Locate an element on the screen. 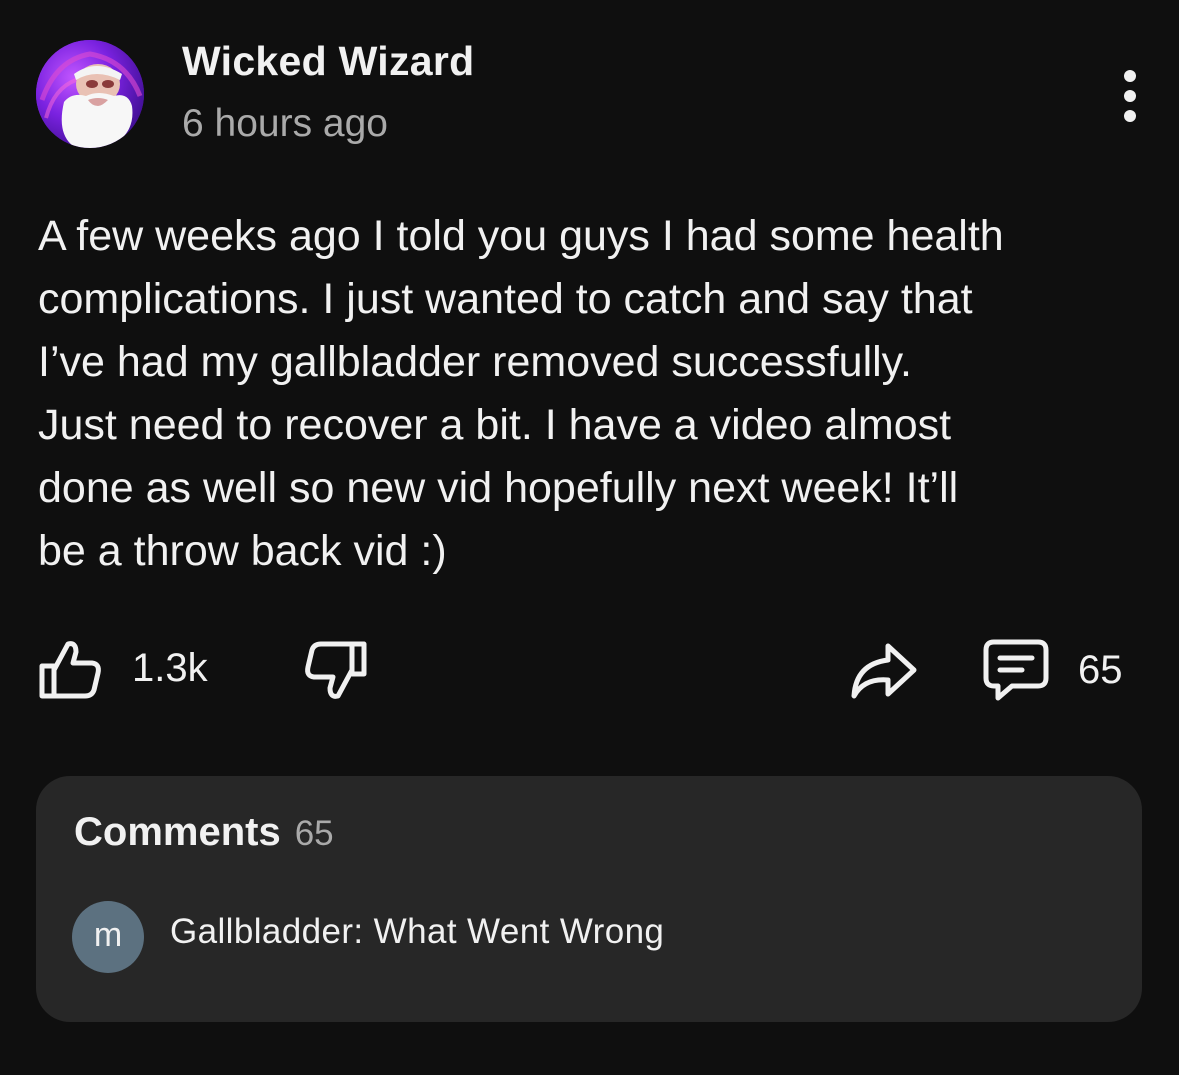  like-count: 1.3k is located at coordinates (170, 667).